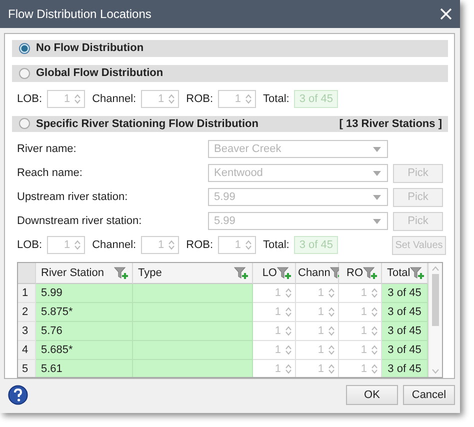 Image resolution: width=474 pixels, height=427 pixels. What do you see at coordinates (27, 332) in the screenshot?
I see `row-number: 3` at bounding box center [27, 332].